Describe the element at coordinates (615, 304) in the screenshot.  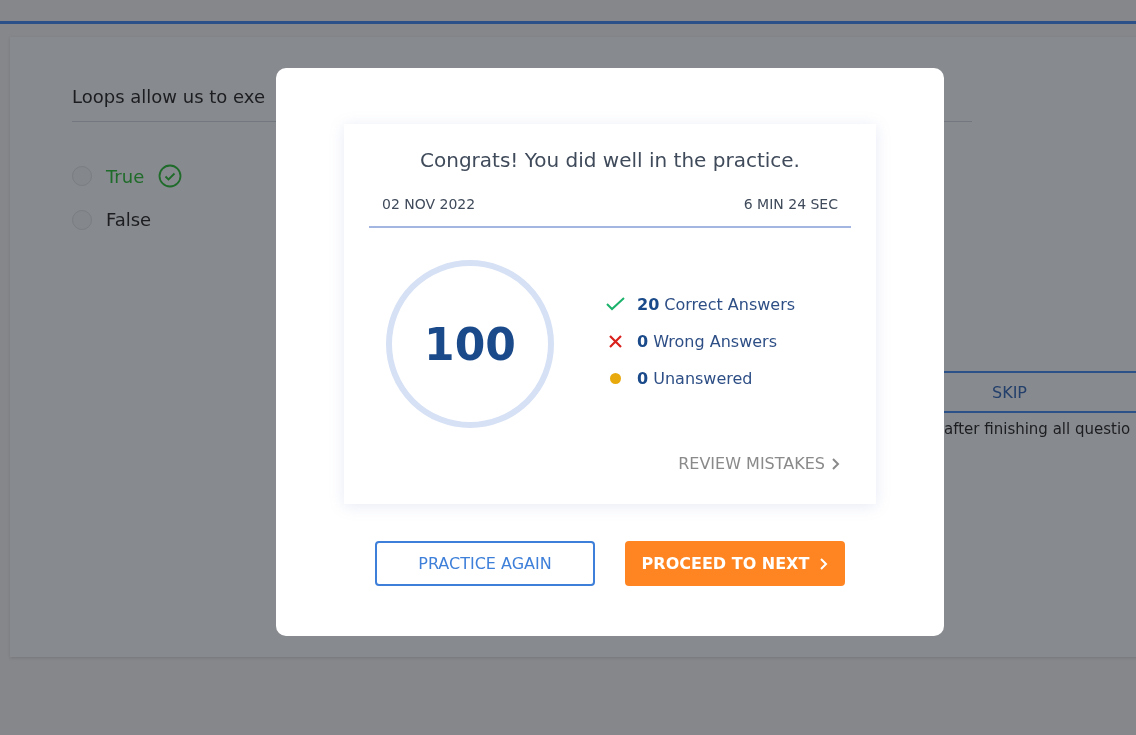
I see `check-icon` at that location.